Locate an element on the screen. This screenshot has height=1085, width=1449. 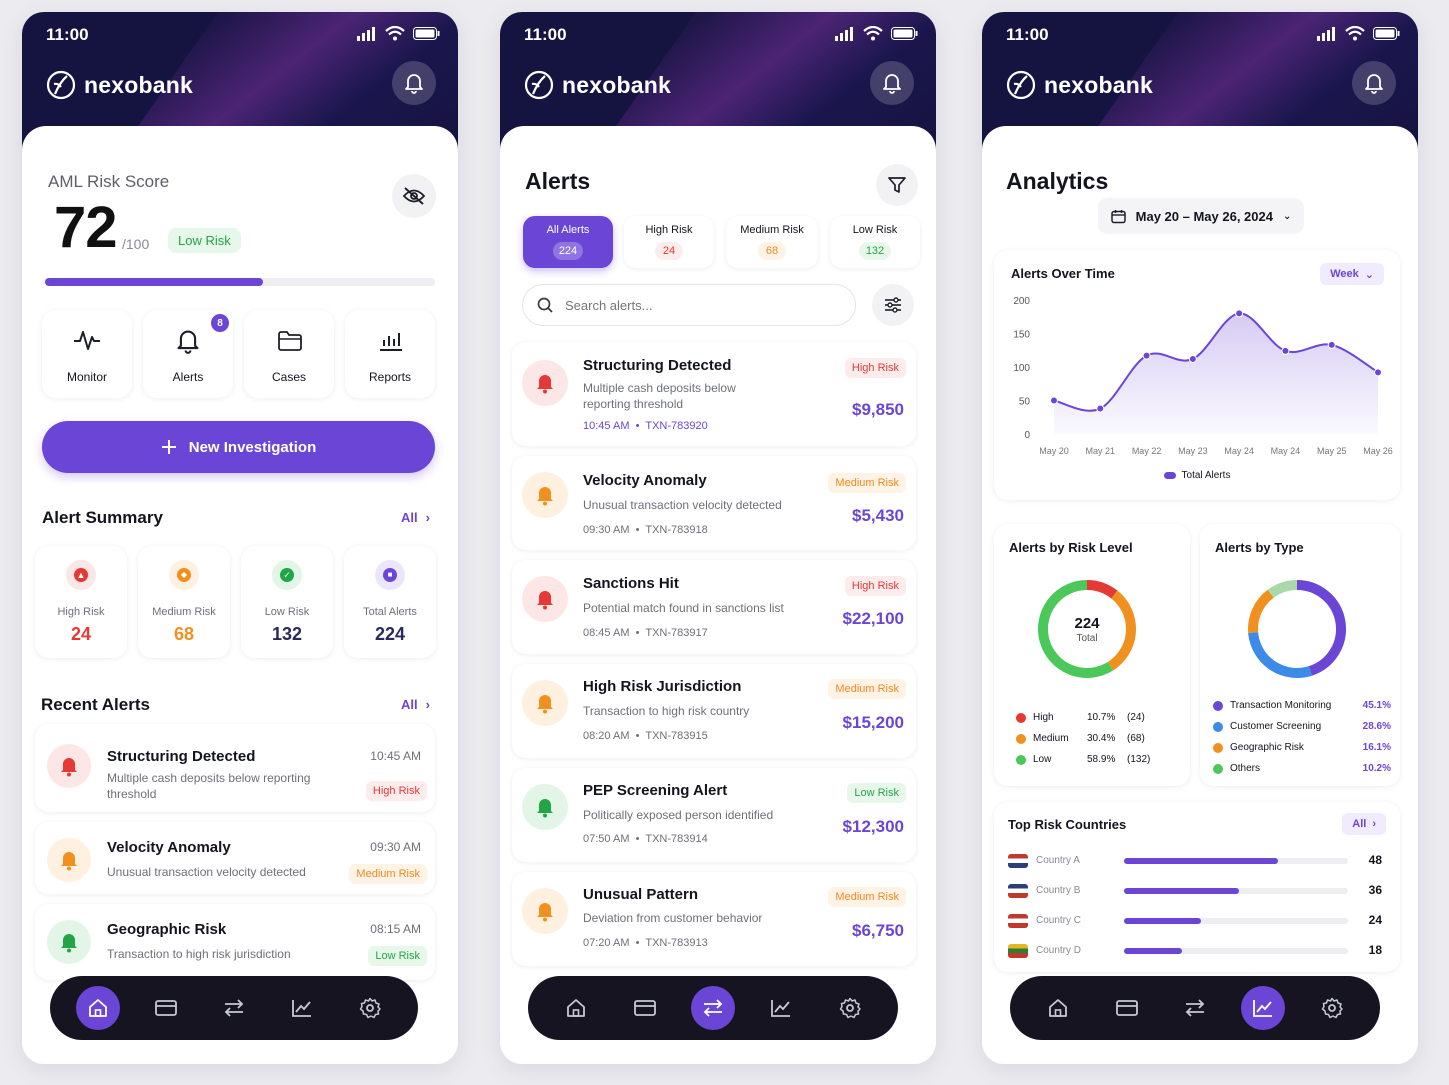
new-investigation-button: New Investigation is located at coordinates (238, 447).